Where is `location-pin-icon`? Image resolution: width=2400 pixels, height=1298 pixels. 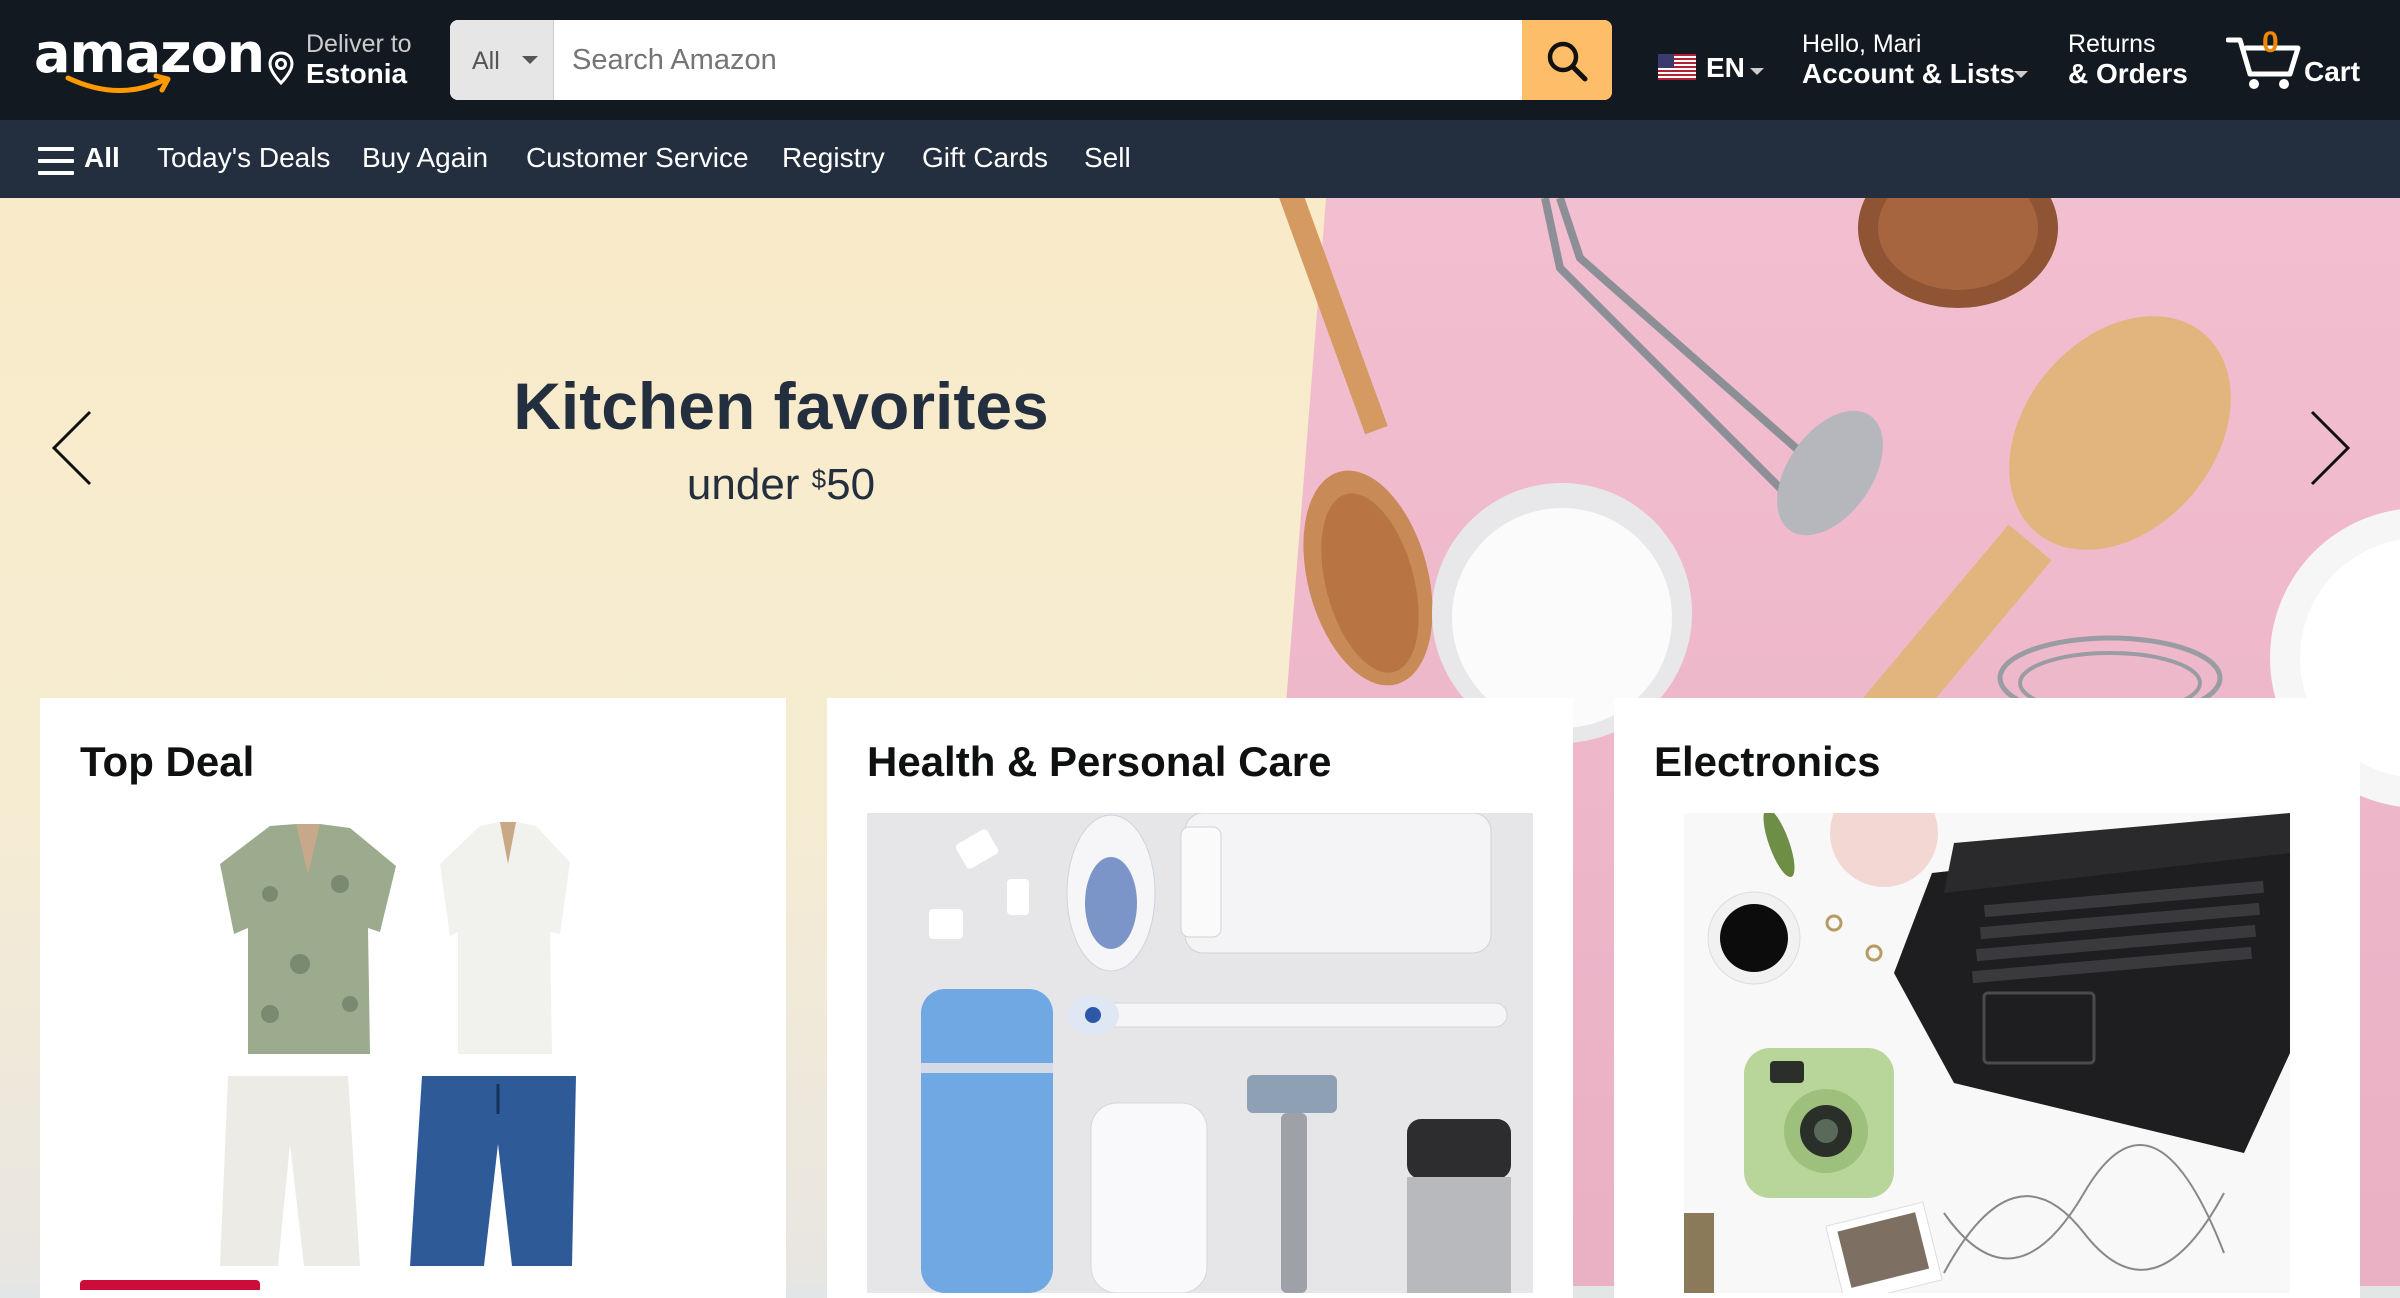
location-pin-icon is located at coordinates (281, 68).